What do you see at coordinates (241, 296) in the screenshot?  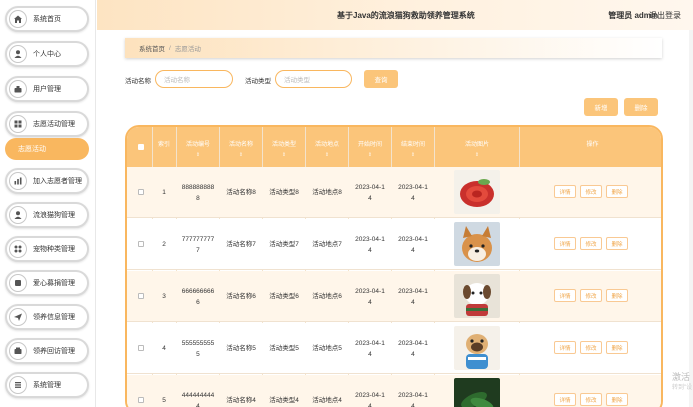 I see `cell-name: 活动名称6` at bounding box center [241, 296].